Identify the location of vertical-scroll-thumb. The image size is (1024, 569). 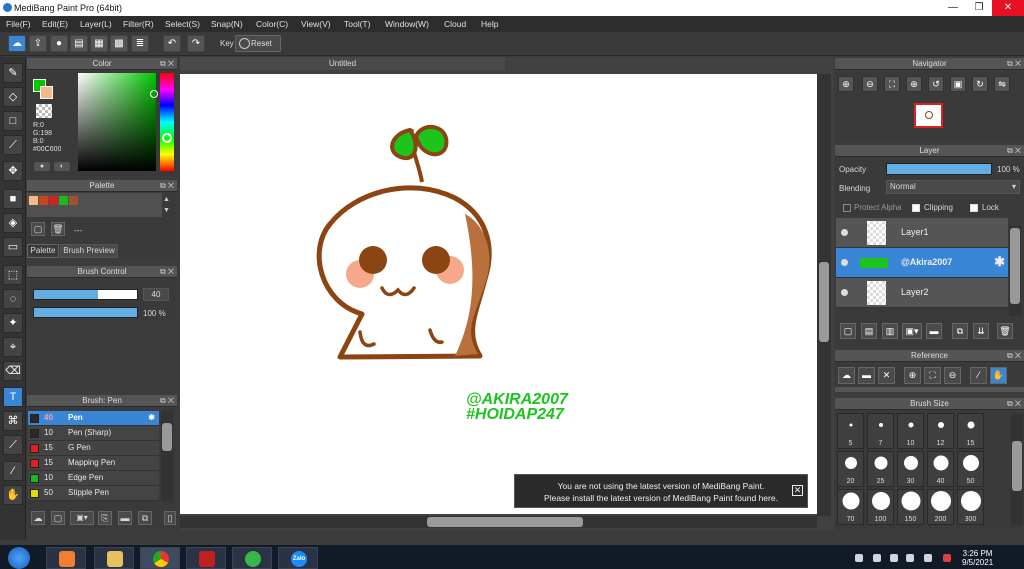
(824, 302).